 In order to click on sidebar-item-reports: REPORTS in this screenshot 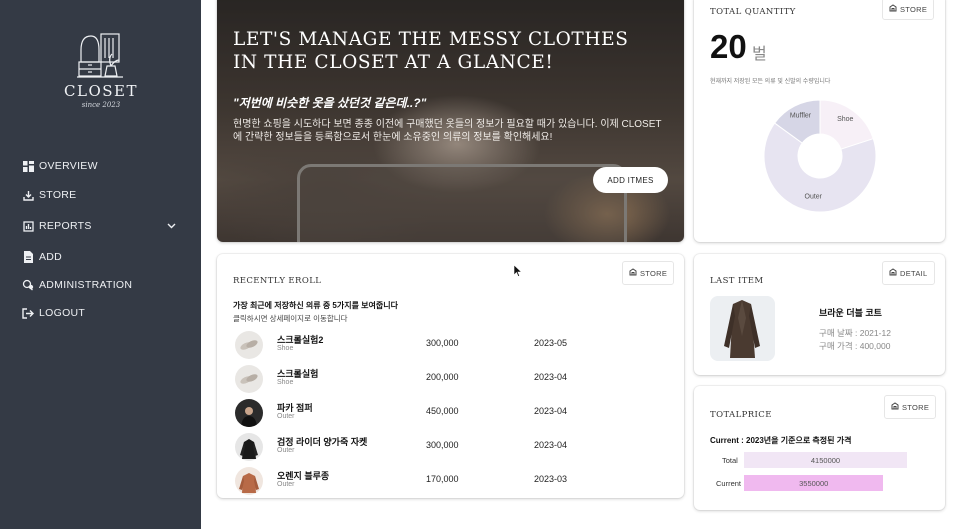, I will do `click(102, 226)`.